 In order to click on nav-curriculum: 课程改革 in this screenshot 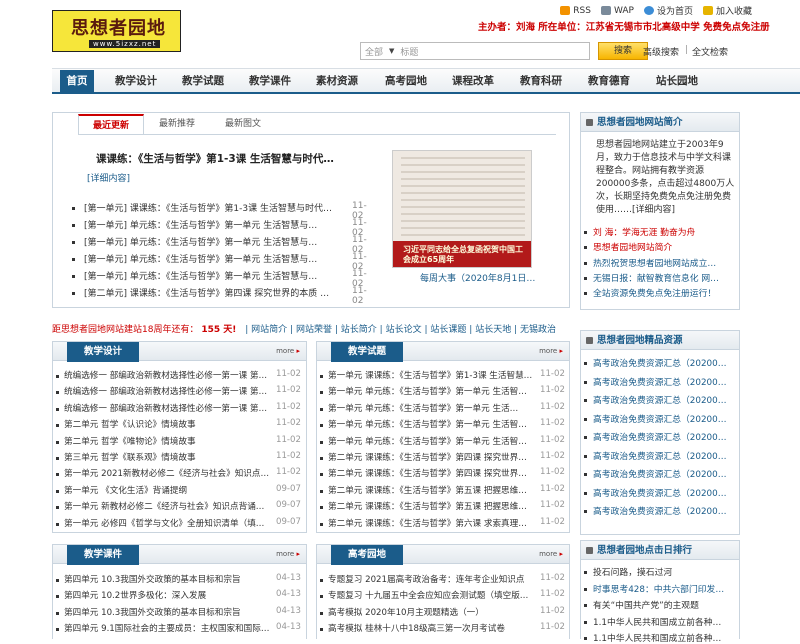, I will do `click(473, 80)`.